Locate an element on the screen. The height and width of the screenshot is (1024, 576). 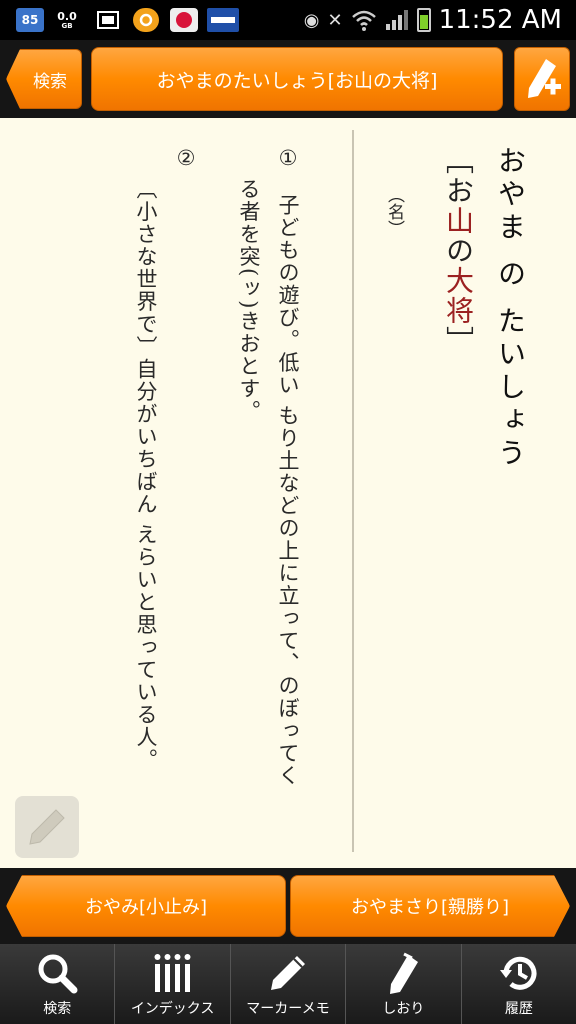
add-bookmark-icon is located at coordinates (544, 78).